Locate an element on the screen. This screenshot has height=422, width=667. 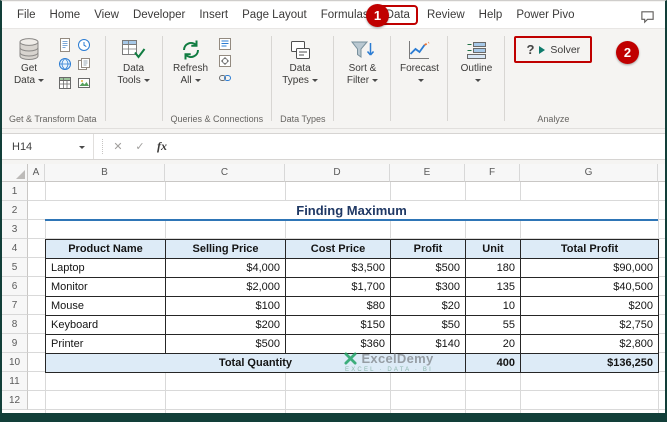
column-header-c: C is located at coordinates (225, 173).